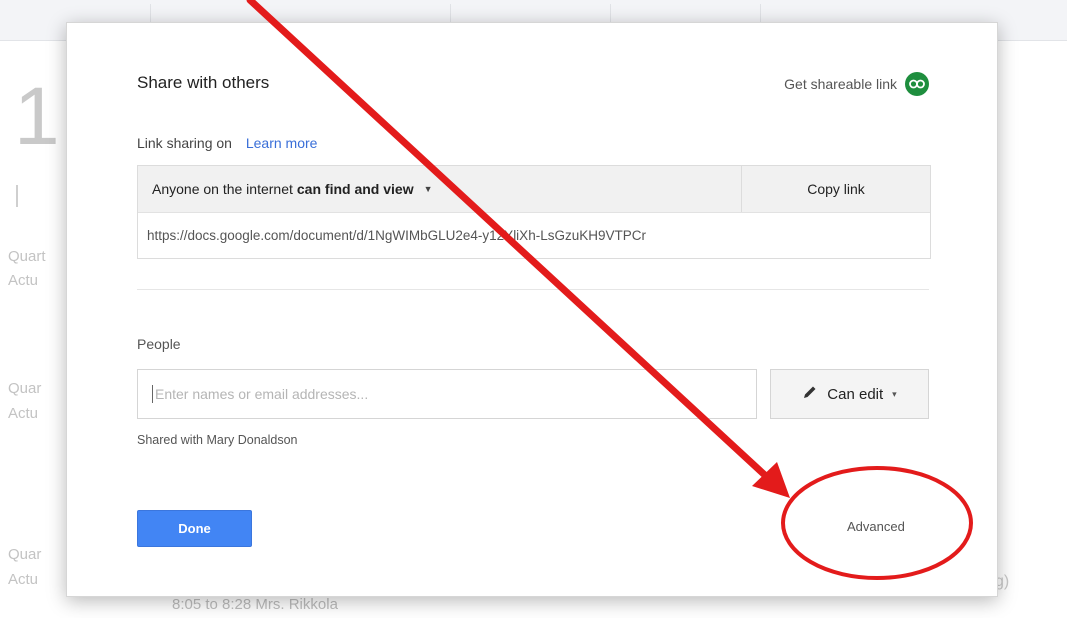  Describe the element at coordinates (855, 394) in the screenshot. I see `permission-label: Can edit` at that location.